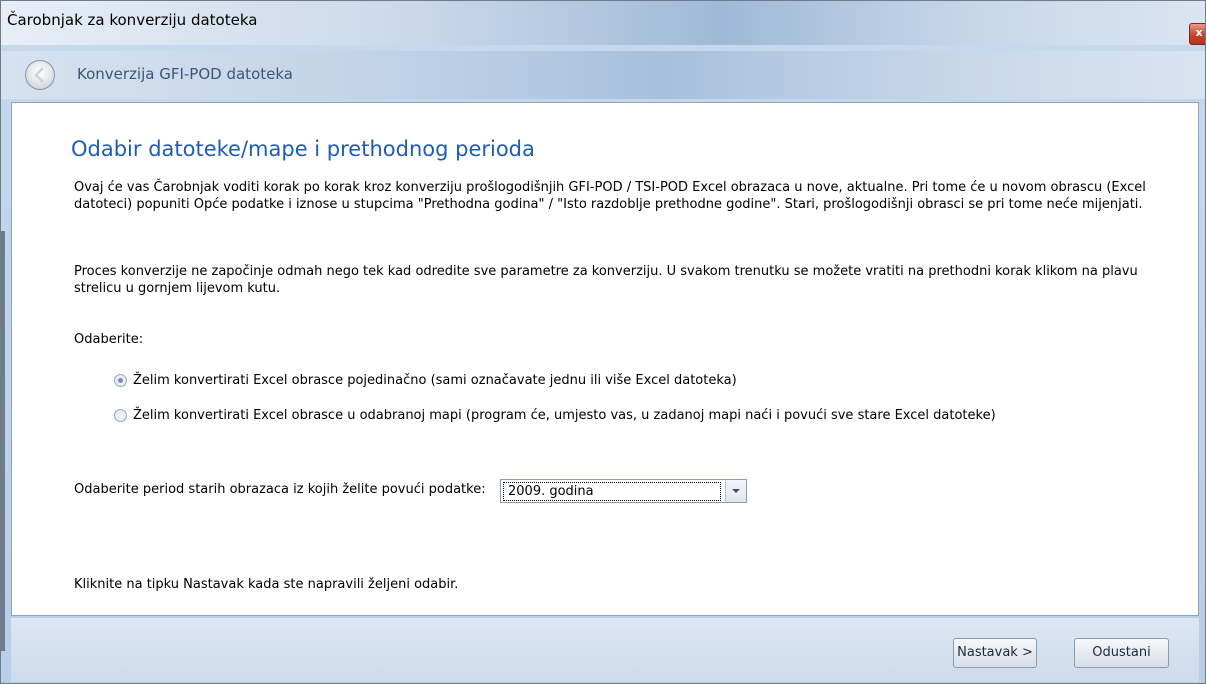 This screenshot has width=1206, height=684. Describe the element at coordinates (120, 380) in the screenshot. I see `radio-individual` at that location.